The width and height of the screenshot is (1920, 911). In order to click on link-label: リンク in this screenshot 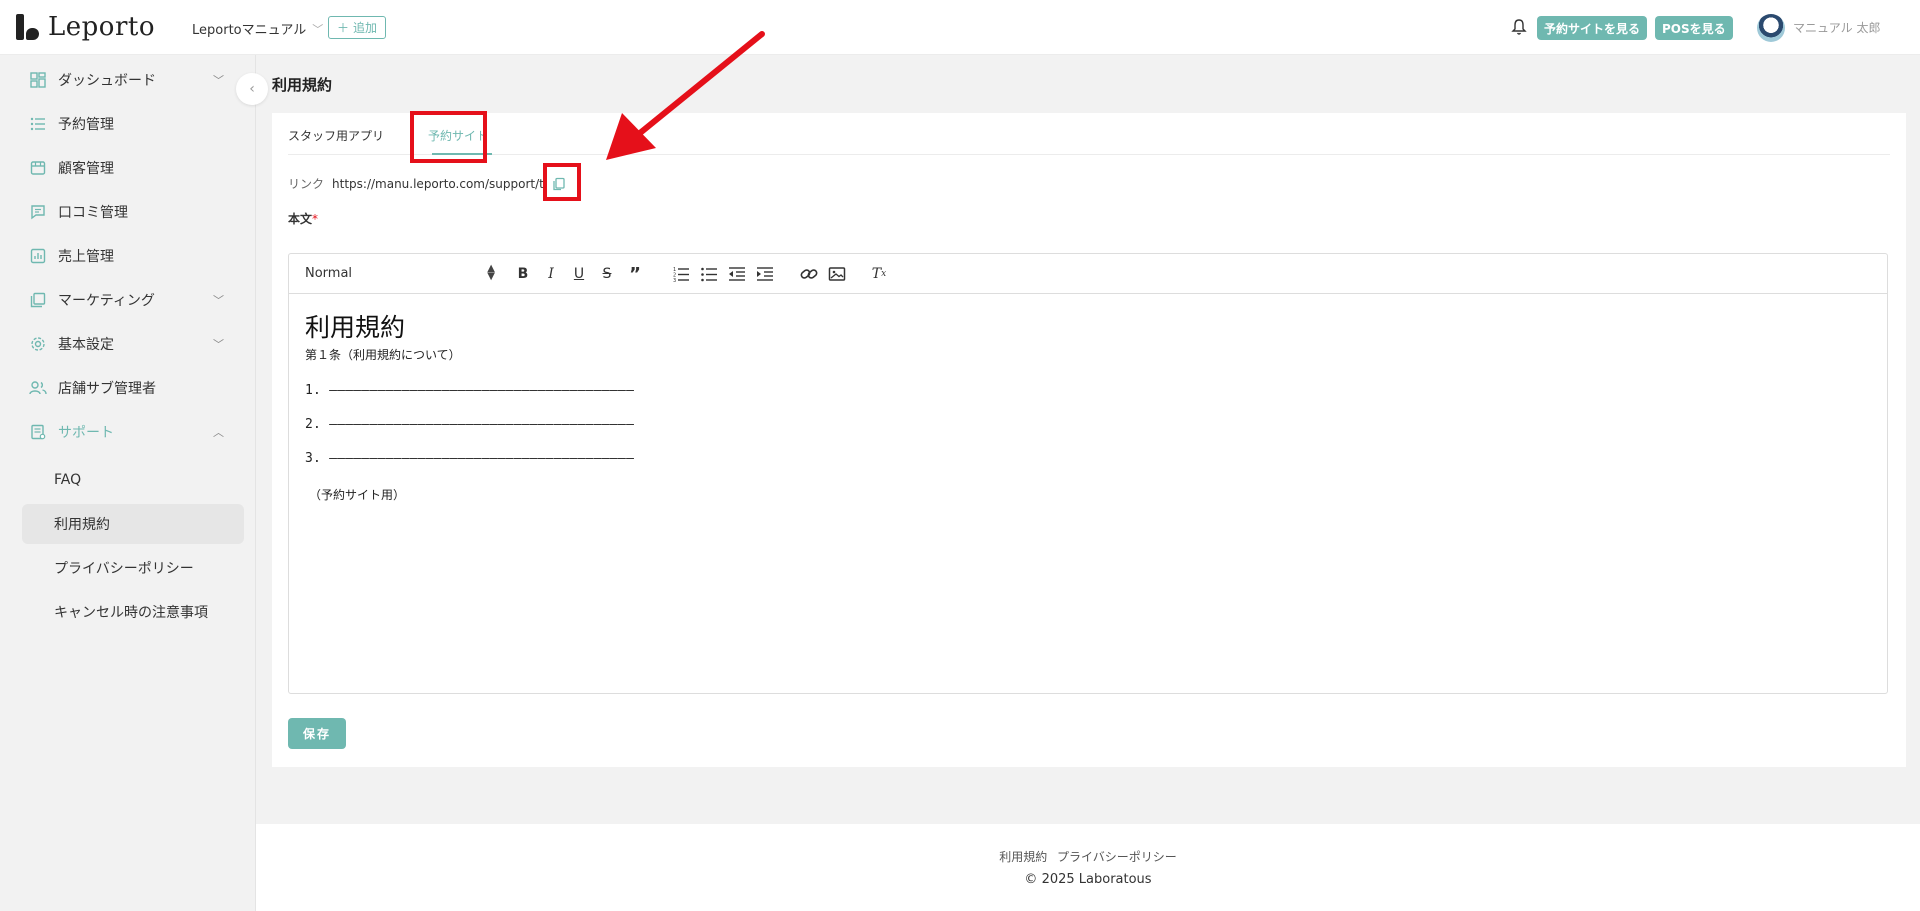, I will do `click(306, 184)`.